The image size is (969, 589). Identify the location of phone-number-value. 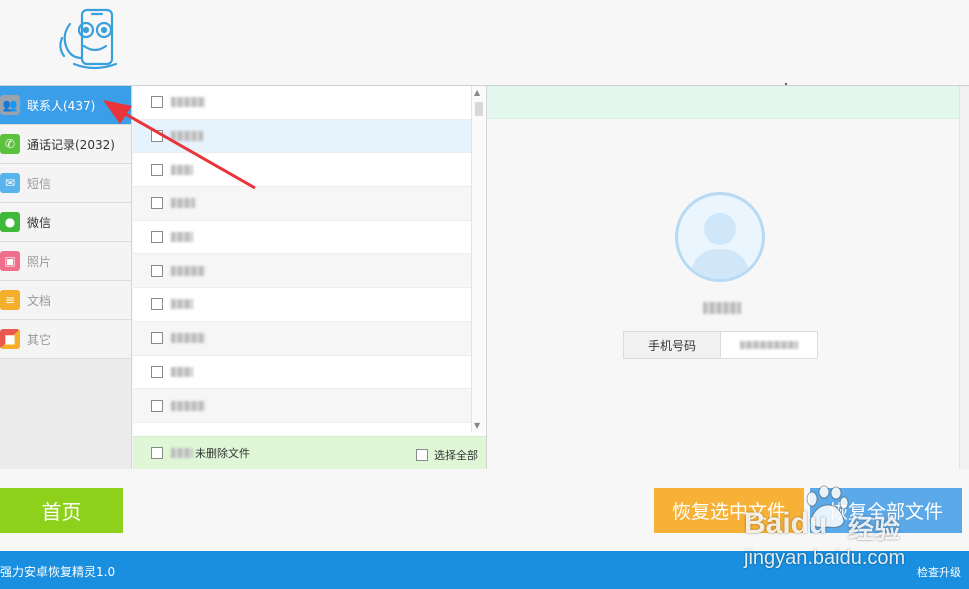
(769, 345).